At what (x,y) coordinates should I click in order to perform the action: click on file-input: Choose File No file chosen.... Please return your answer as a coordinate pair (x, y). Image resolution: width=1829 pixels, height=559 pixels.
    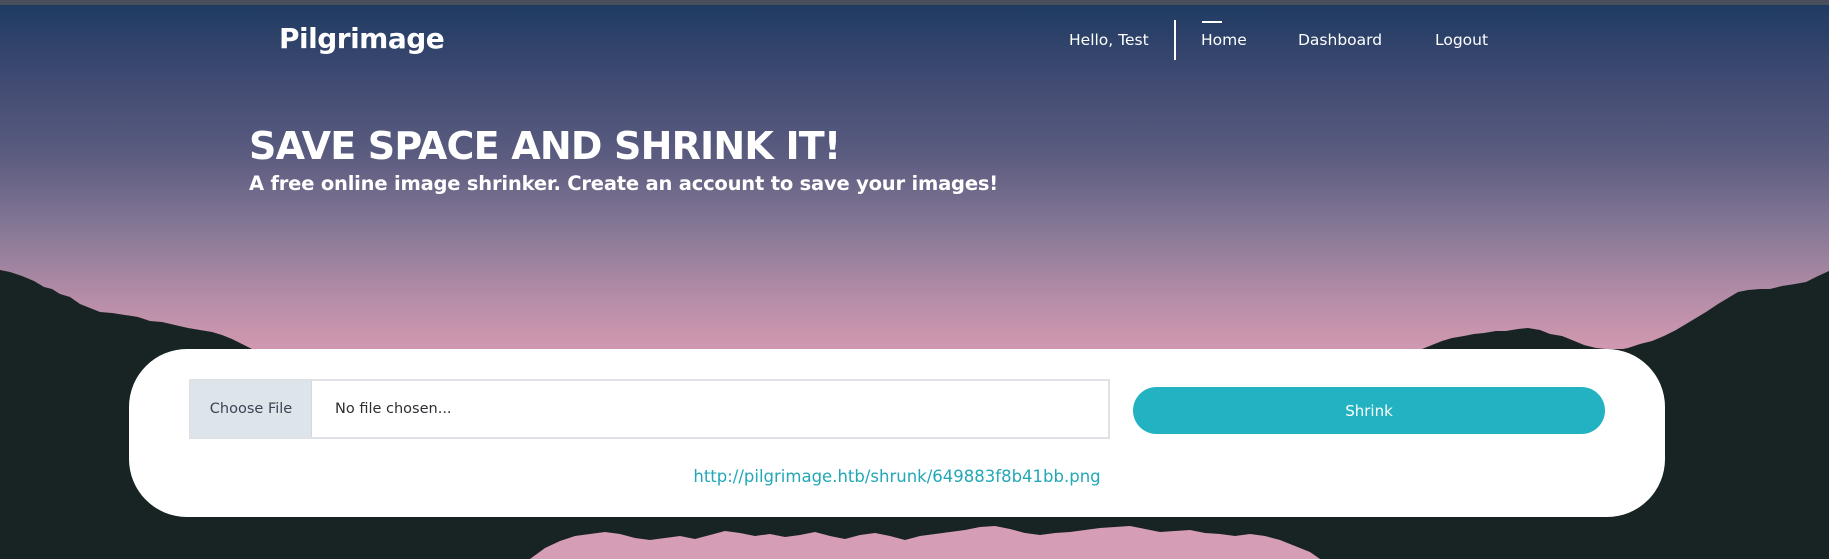
    Looking at the image, I should click on (649, 409).